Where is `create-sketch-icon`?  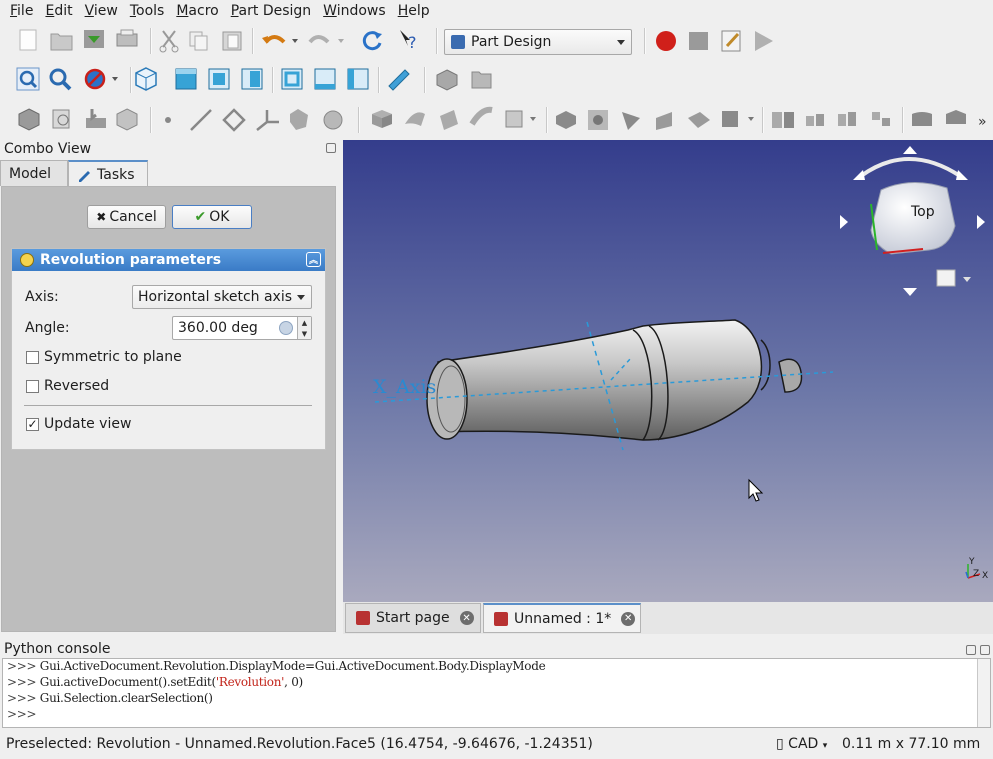
create-sketch-icon is located at coordinates (61, 119).